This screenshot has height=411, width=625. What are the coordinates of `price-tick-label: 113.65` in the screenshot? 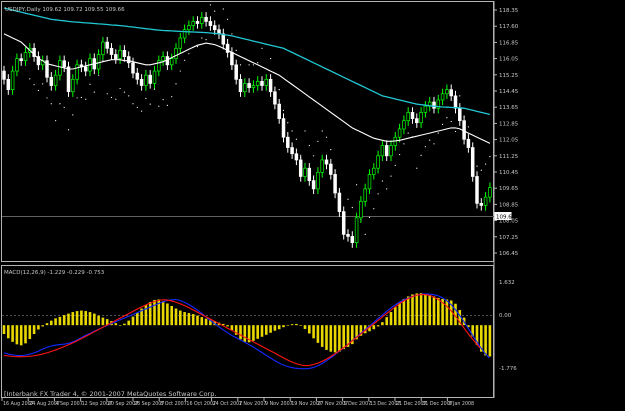 It's located at (509, 108).